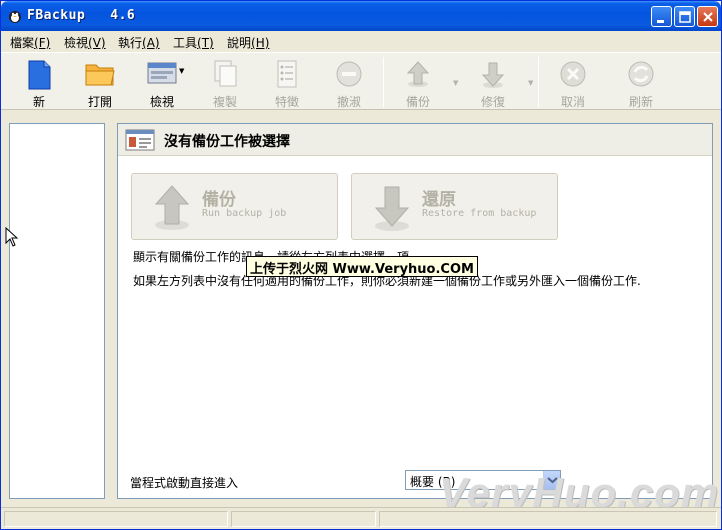 This screenshot has width=722, height=530. What do you see at coordinates (227, 142) in the screenshot?
I see `page-title: 沒有備份工作被選擇` at bounding box center [227, 142].